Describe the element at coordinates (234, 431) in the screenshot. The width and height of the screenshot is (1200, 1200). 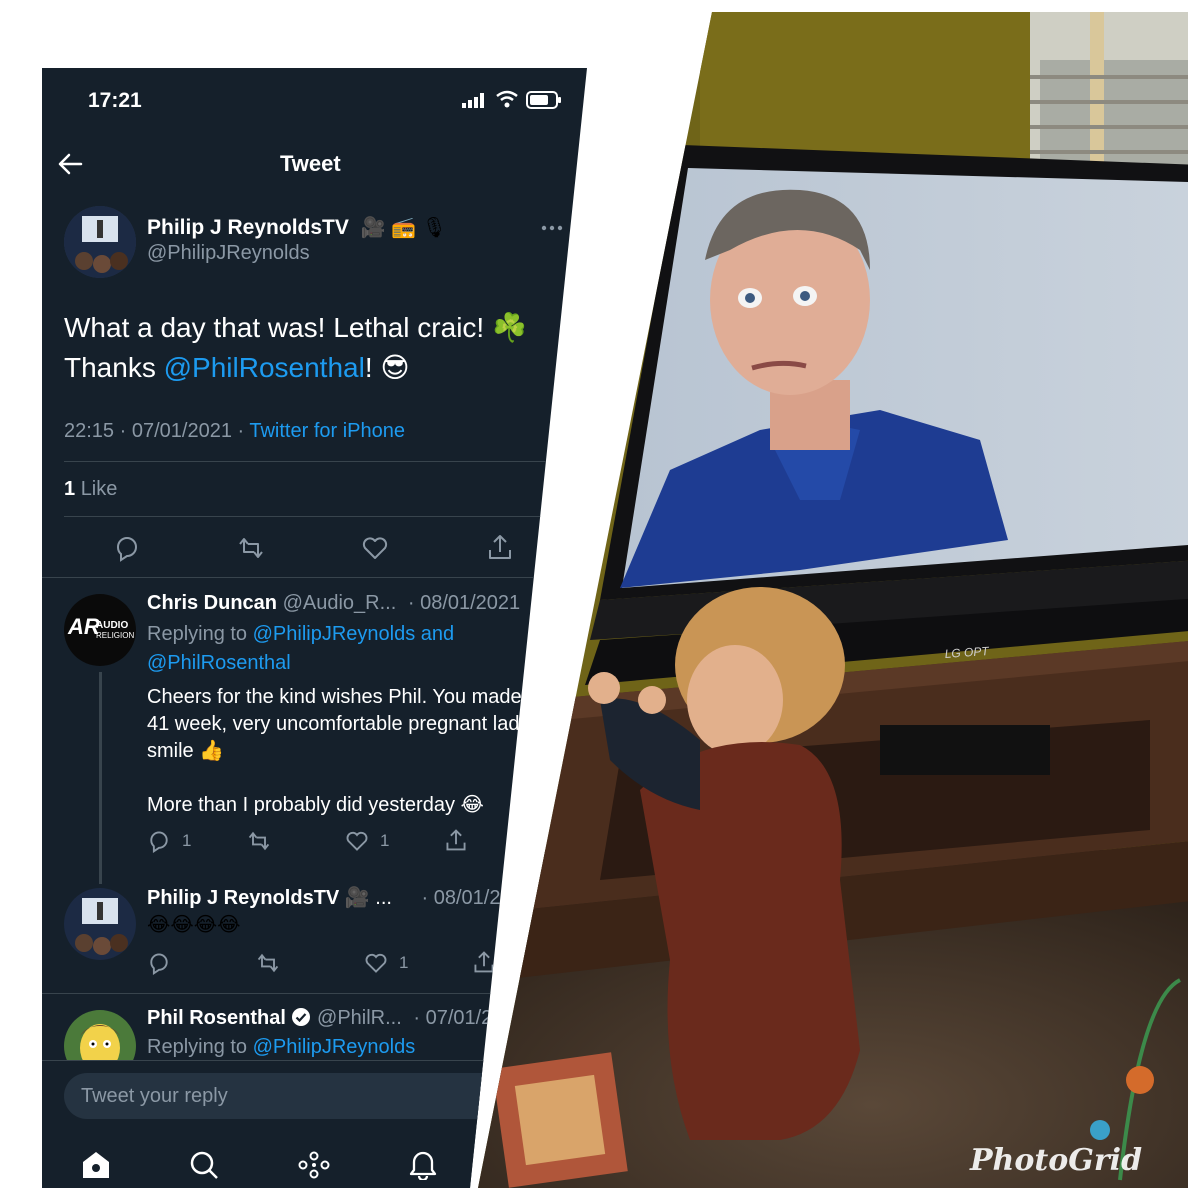
I see `tweet-metadata: 22:15 · 07/01/2021 · Twitter for iPhone` at that location.